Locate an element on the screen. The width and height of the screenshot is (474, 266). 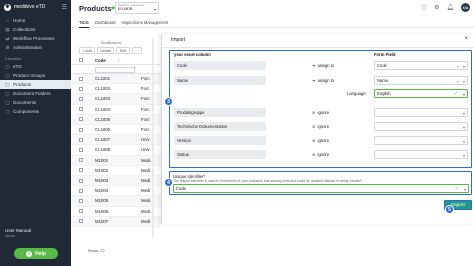
code-filter-input is located at coordinates (115, 69).